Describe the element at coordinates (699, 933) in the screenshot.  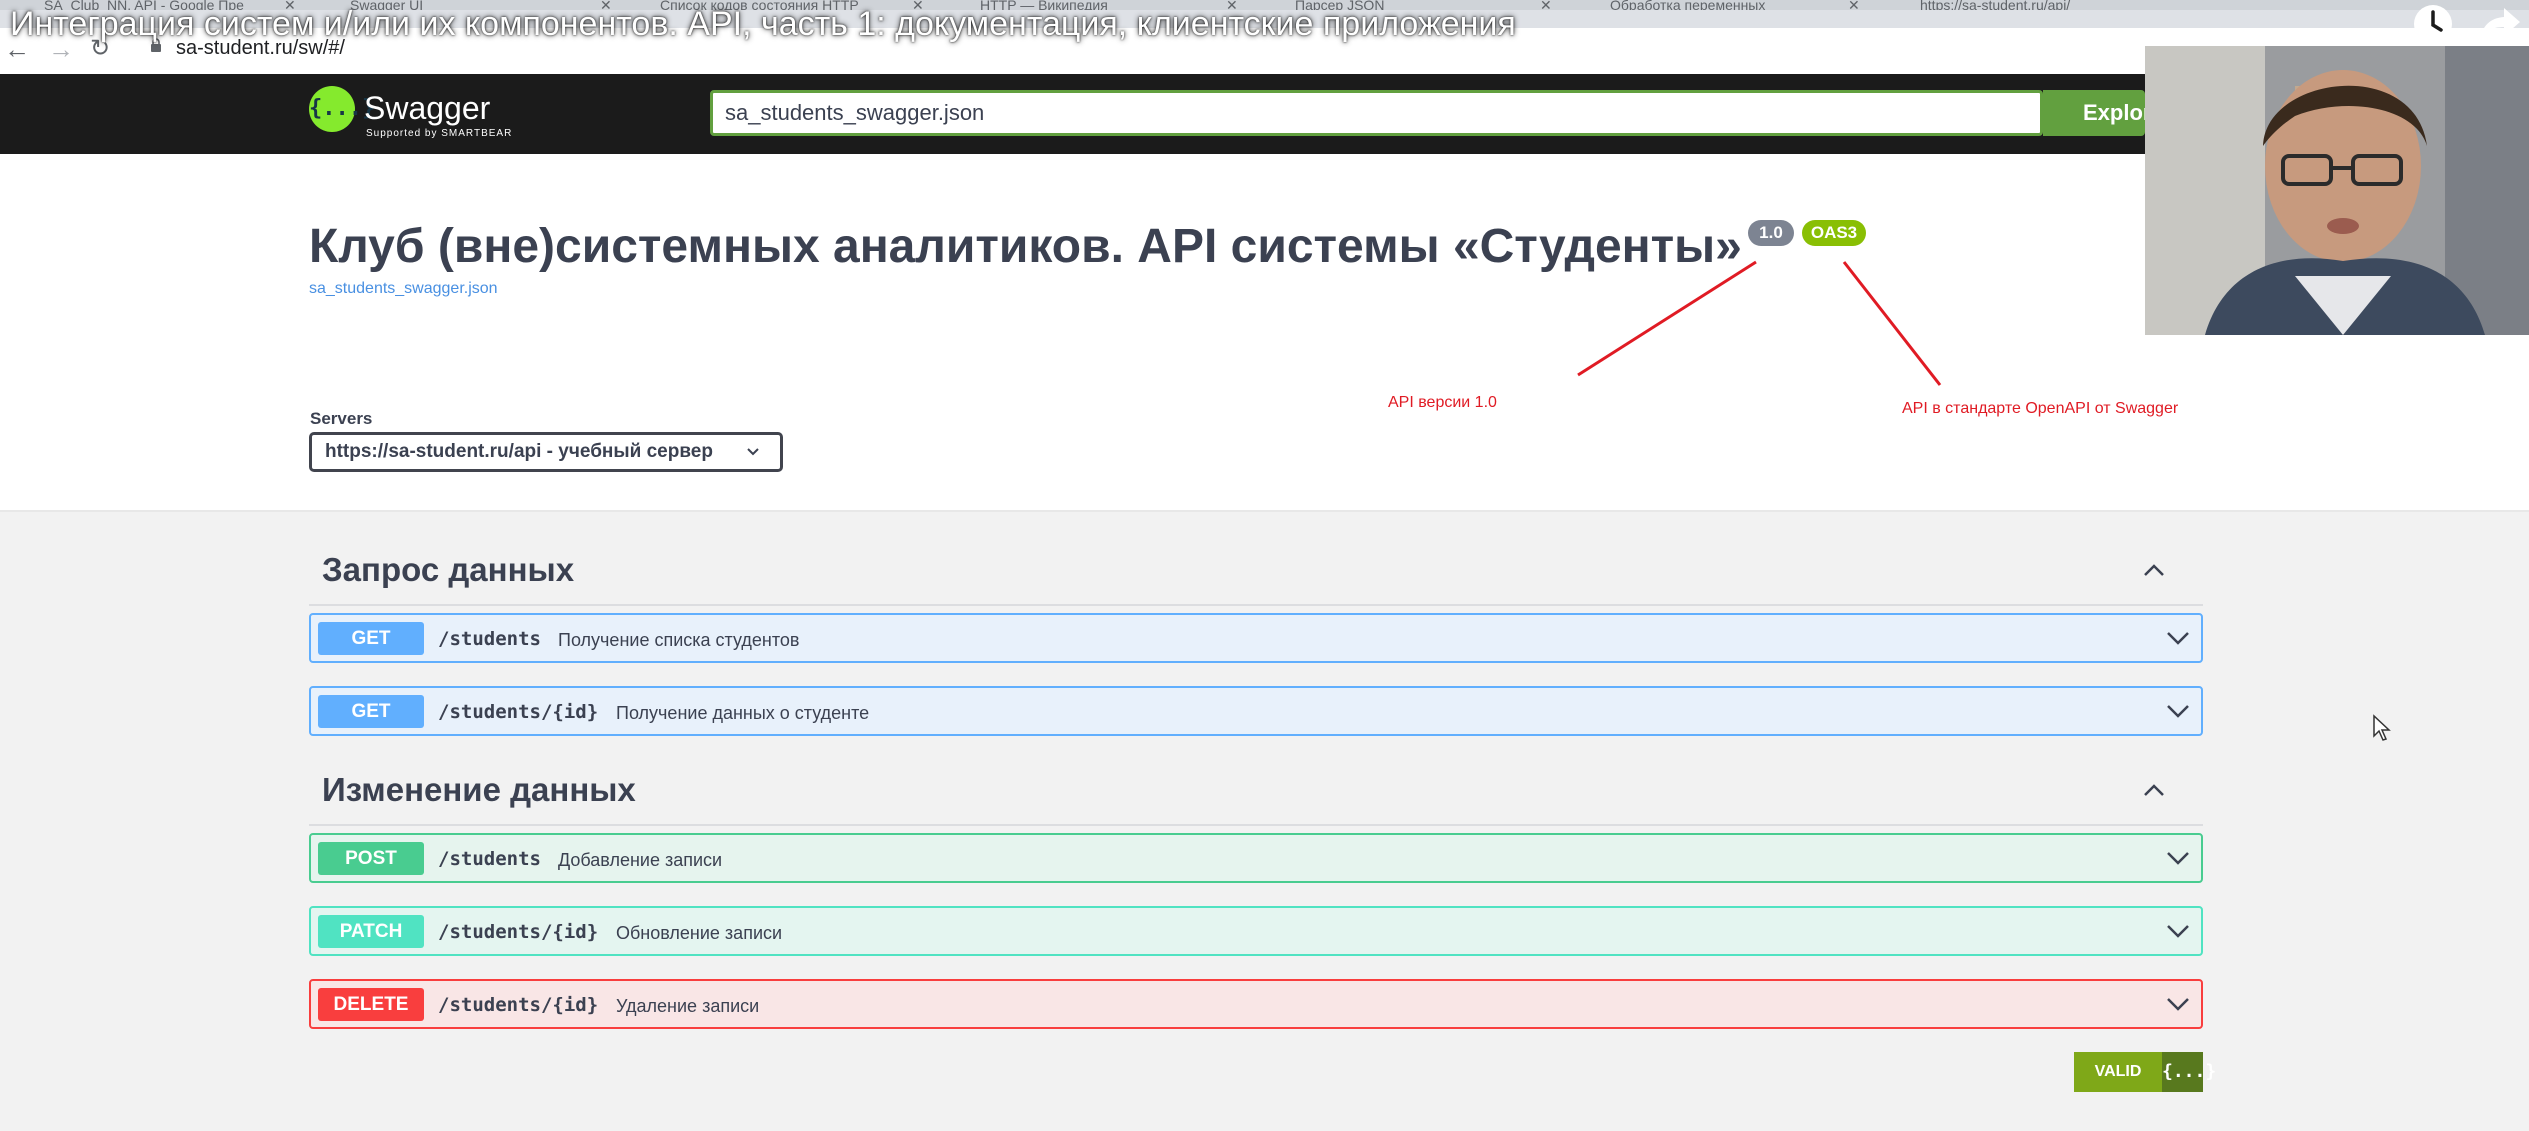
I see `operation-summary: Обновление записи` at that location.